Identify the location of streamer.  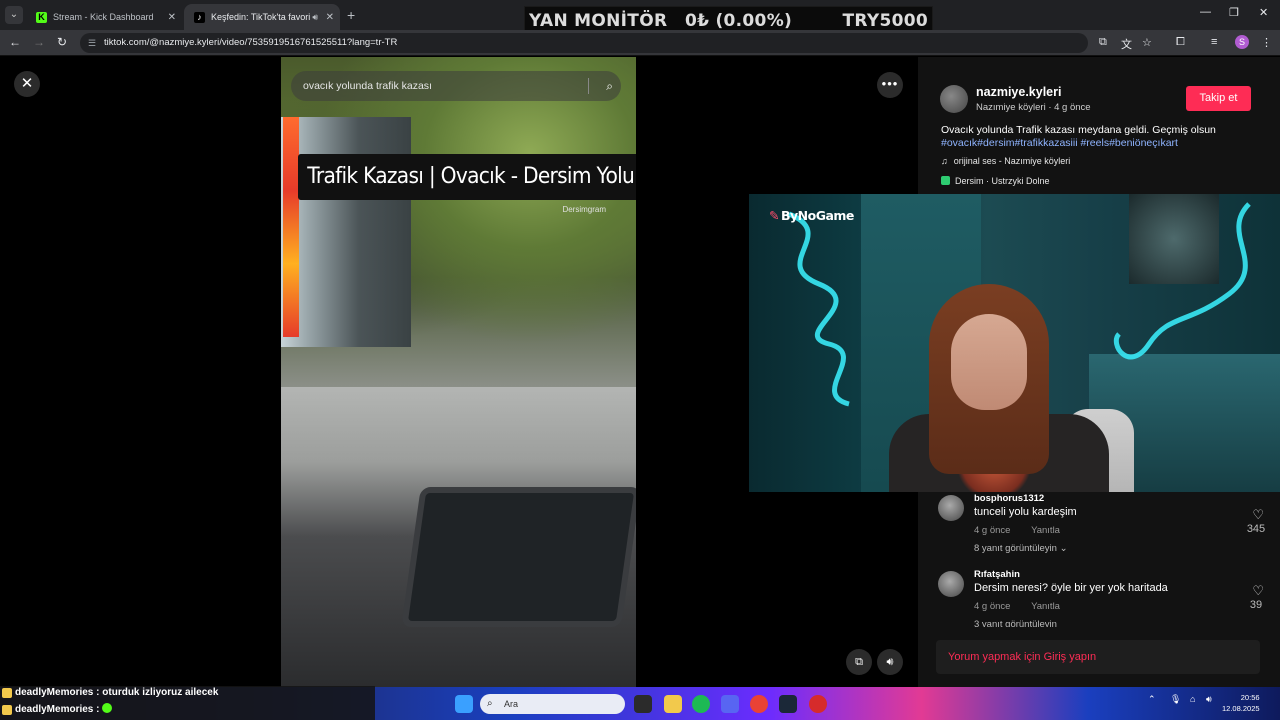
(1011, 388).